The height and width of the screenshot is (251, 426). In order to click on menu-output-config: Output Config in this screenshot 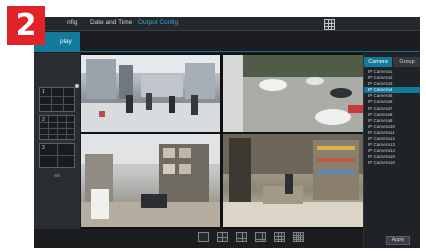, I will do `click(158, 22)`.